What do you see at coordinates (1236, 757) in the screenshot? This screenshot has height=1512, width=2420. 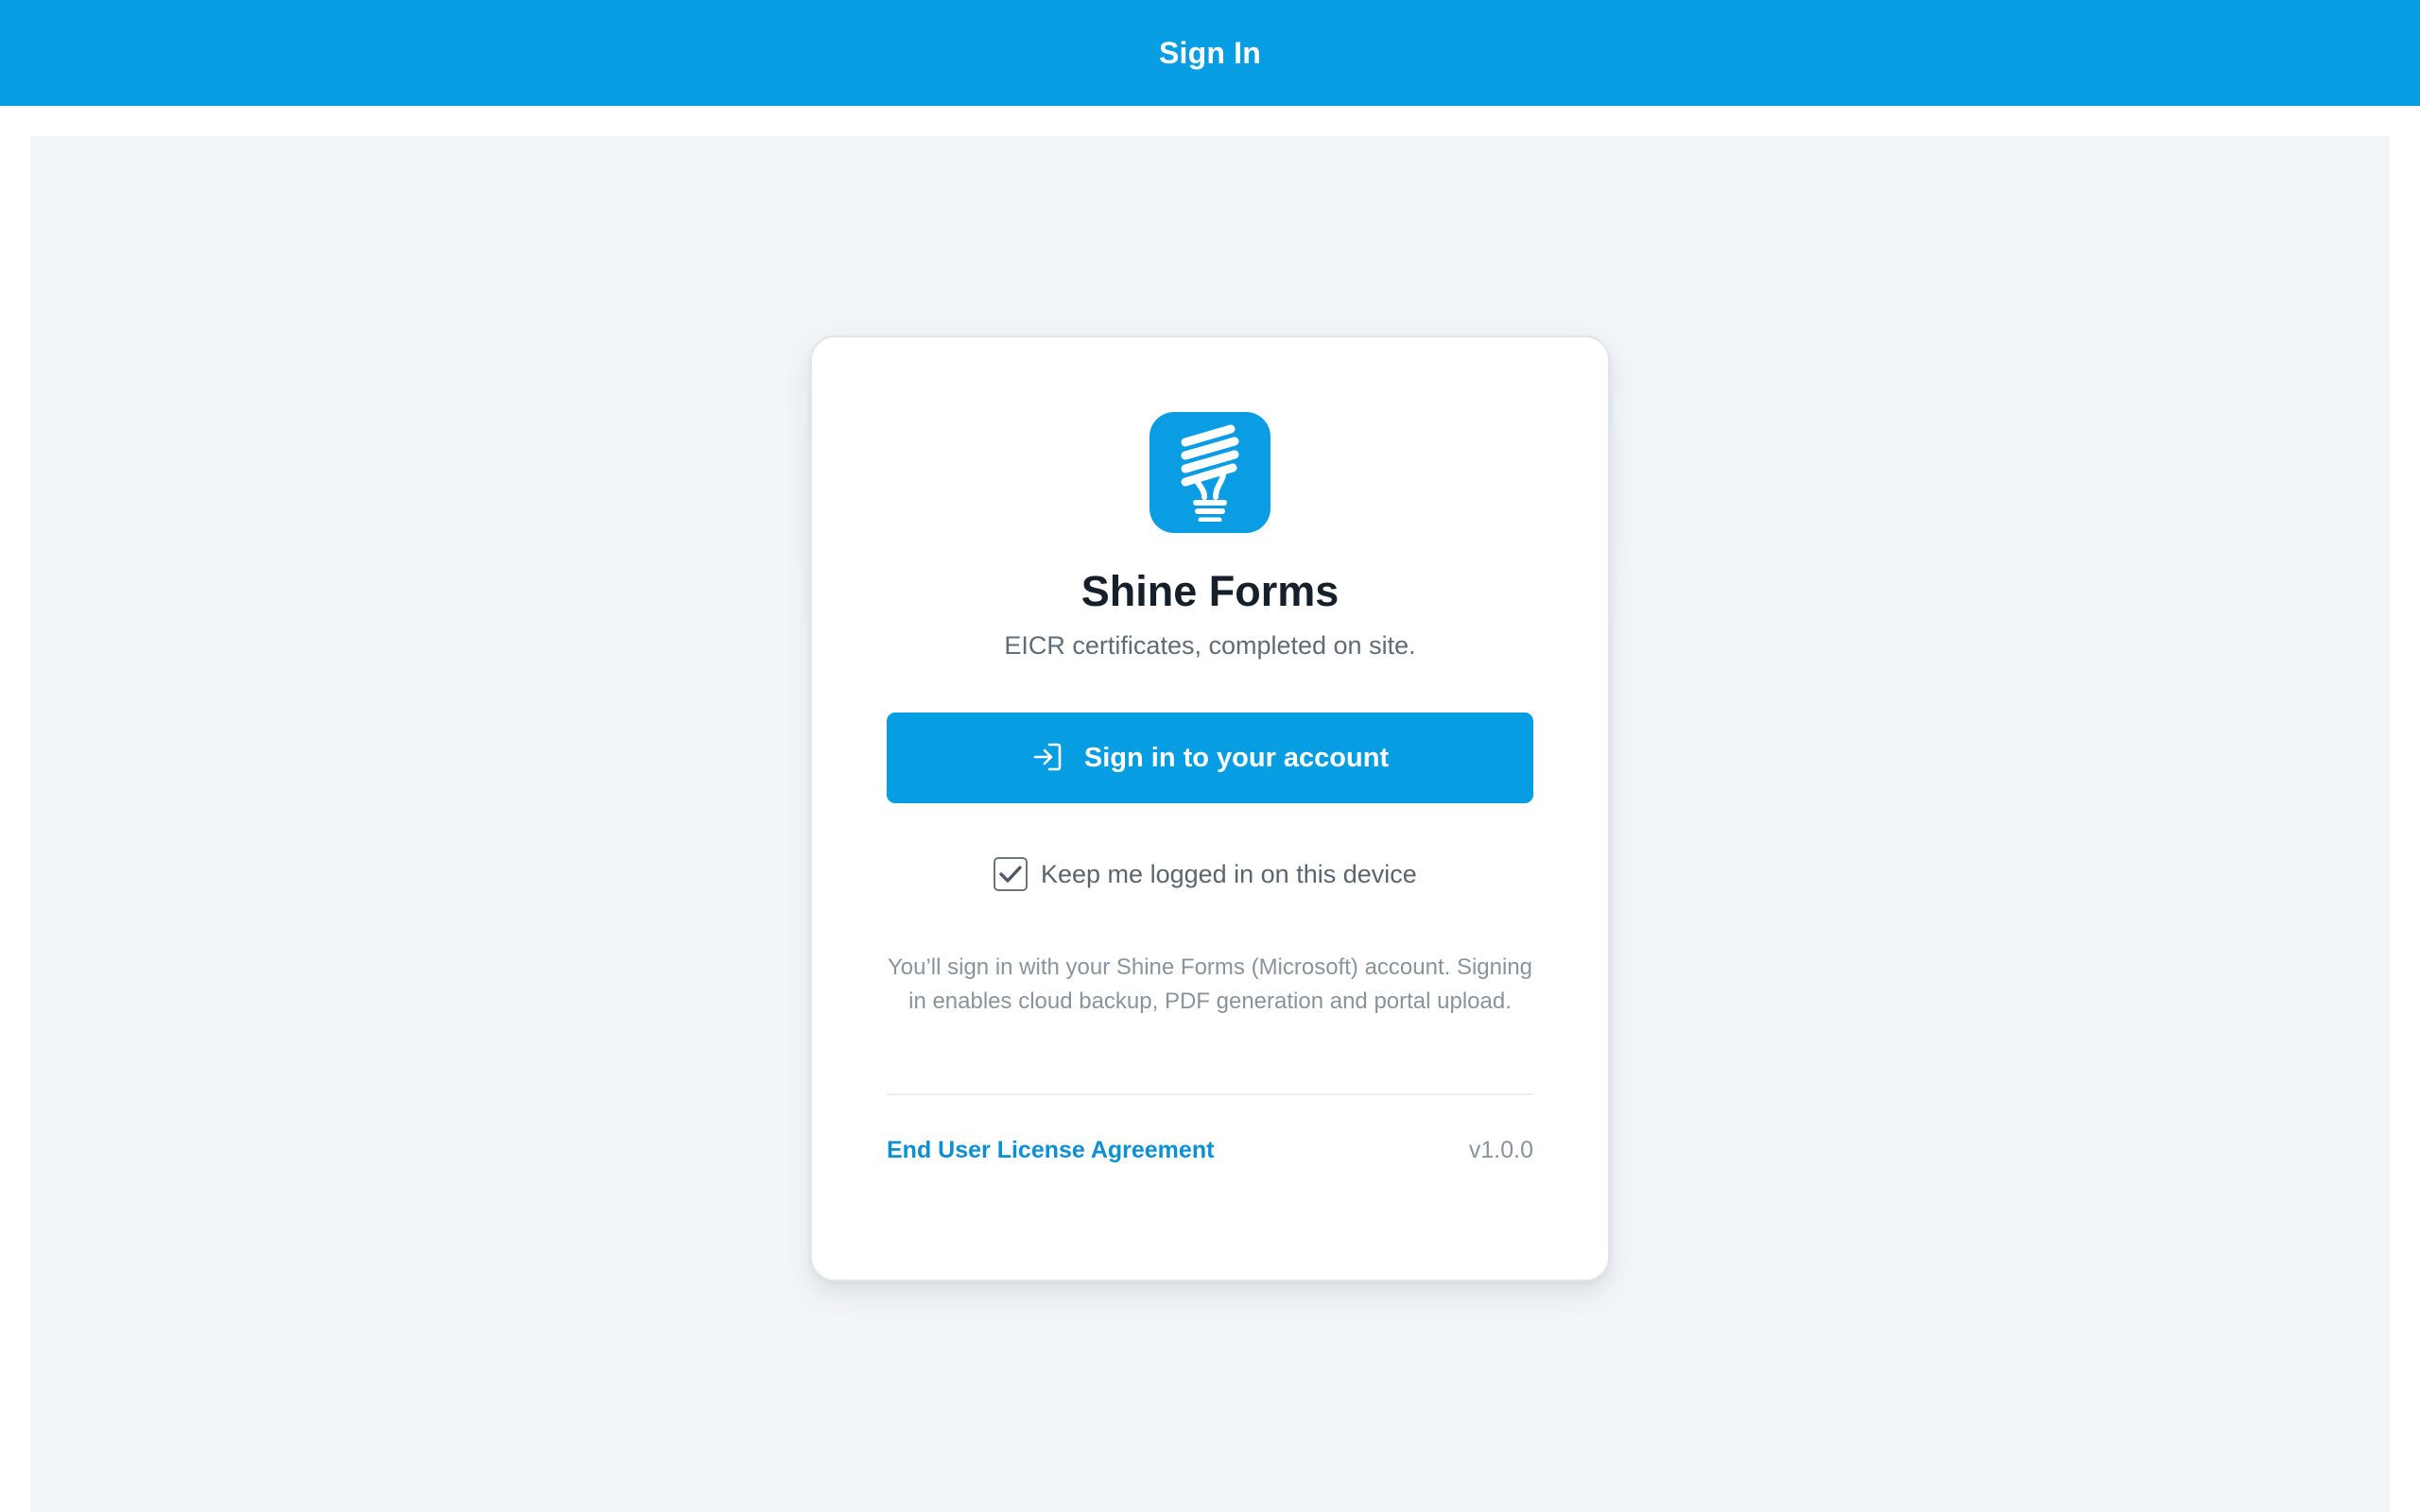 I see `sign-in-button-label: Sign in to your account` at bounding box center [1236, 757].